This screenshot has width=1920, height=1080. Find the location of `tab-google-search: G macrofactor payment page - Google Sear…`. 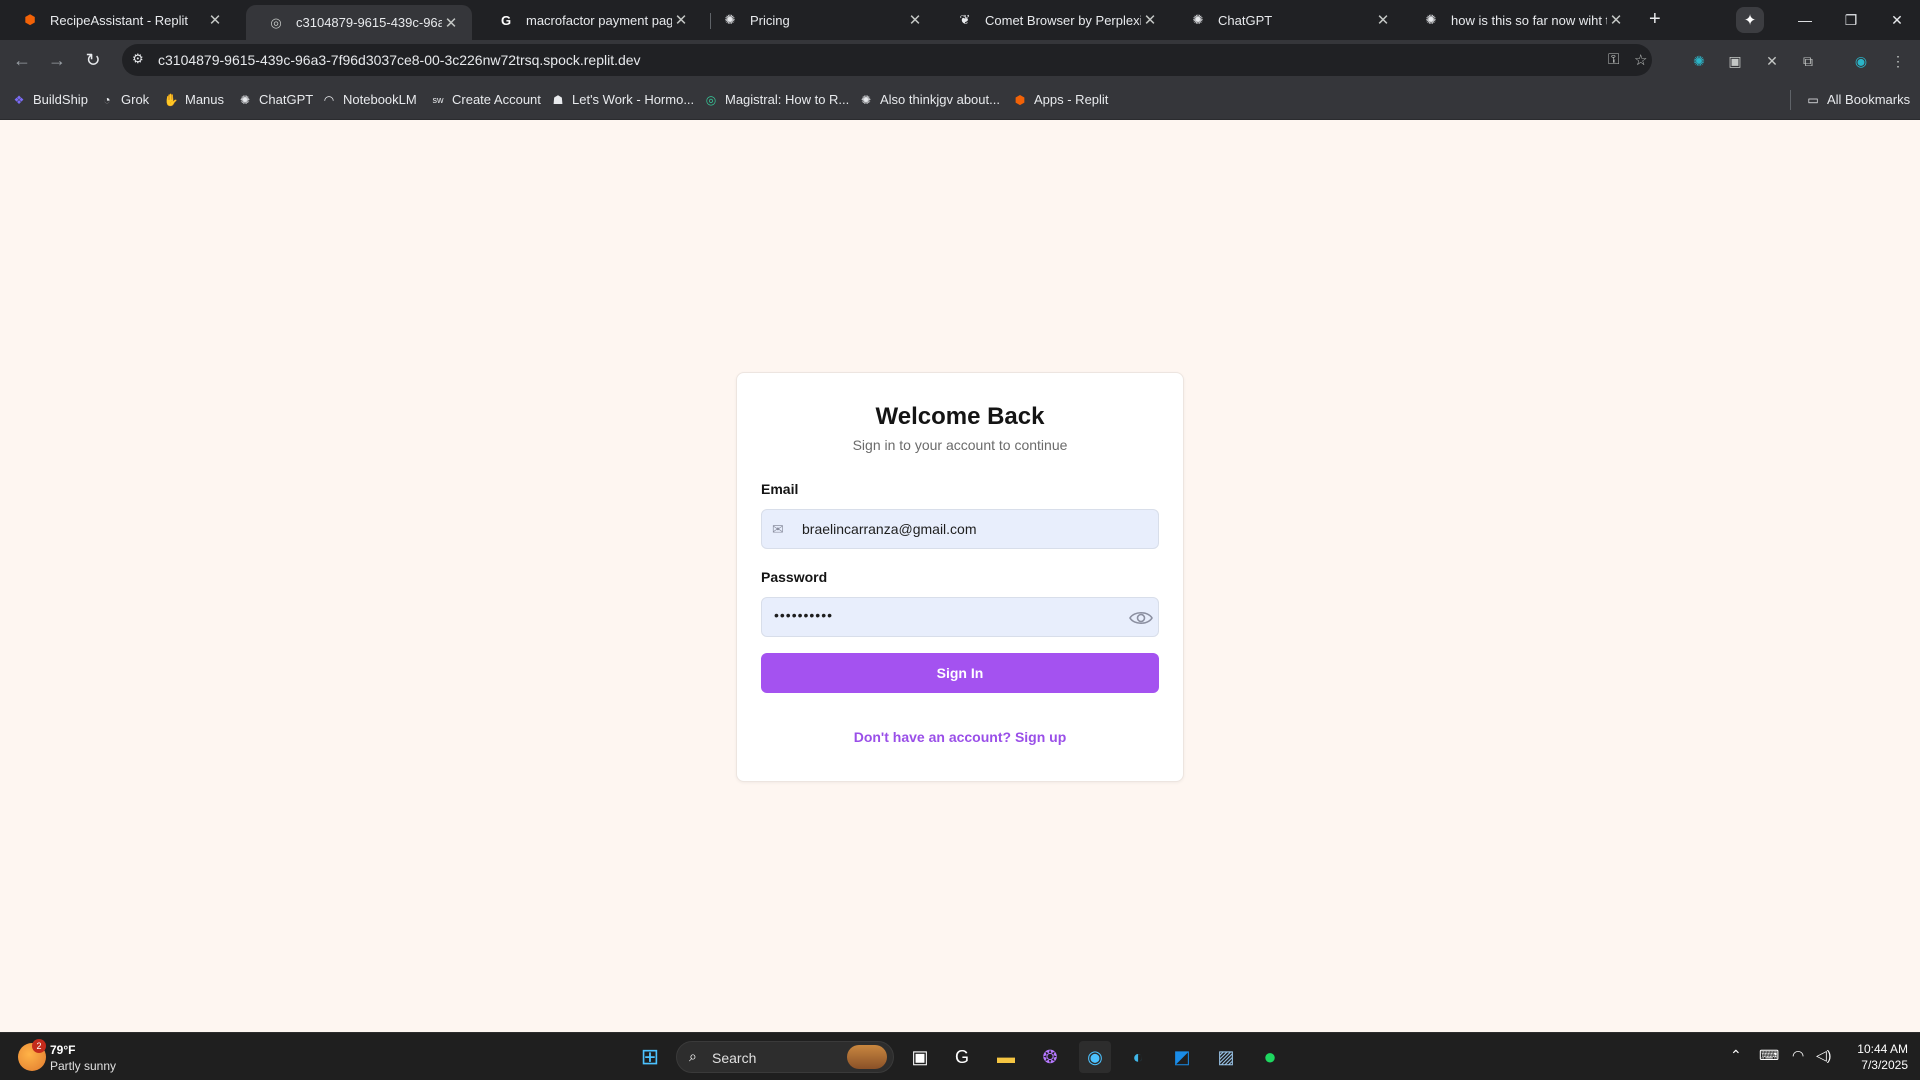

tab-google-search: G macrofactor payment page - Google Sear… is located at coordinates (589, 20).